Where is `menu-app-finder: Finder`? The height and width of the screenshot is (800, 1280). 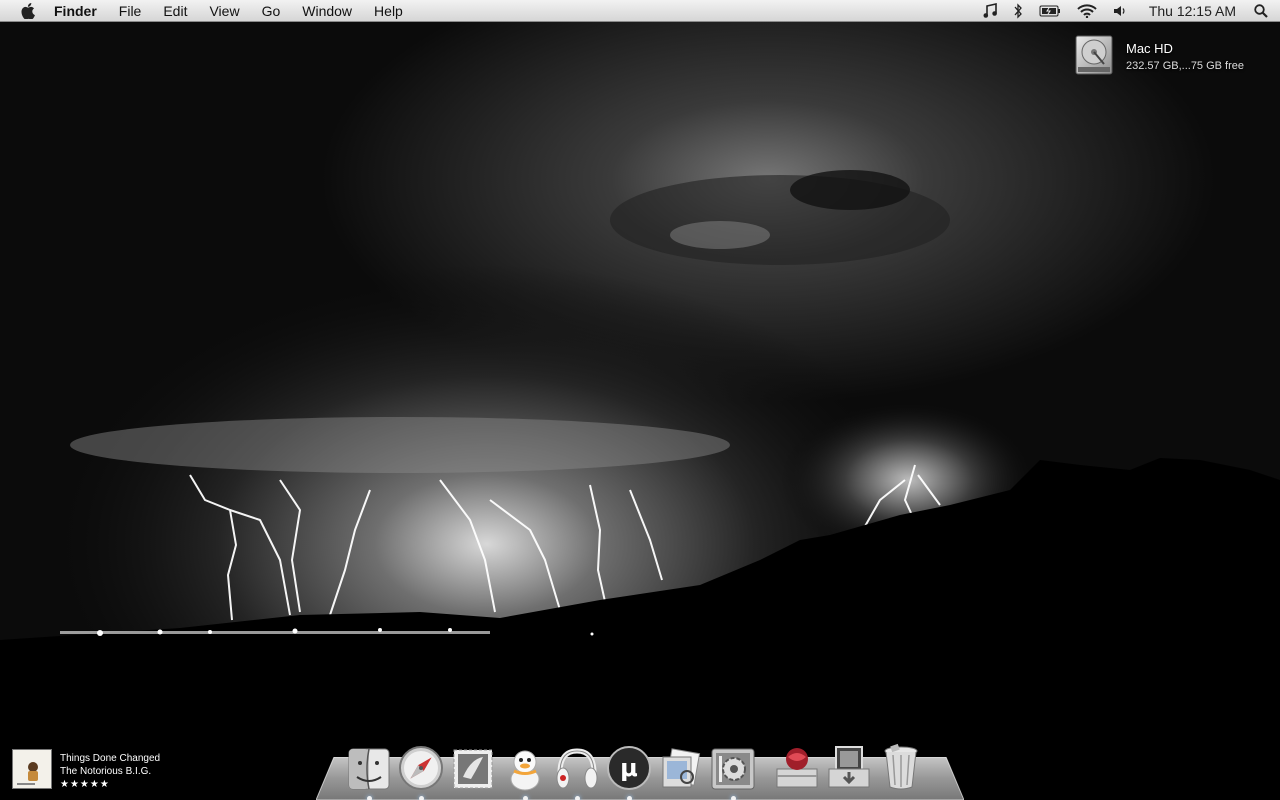 menu-app-finder: Finder is located at coordinates (81, 11).